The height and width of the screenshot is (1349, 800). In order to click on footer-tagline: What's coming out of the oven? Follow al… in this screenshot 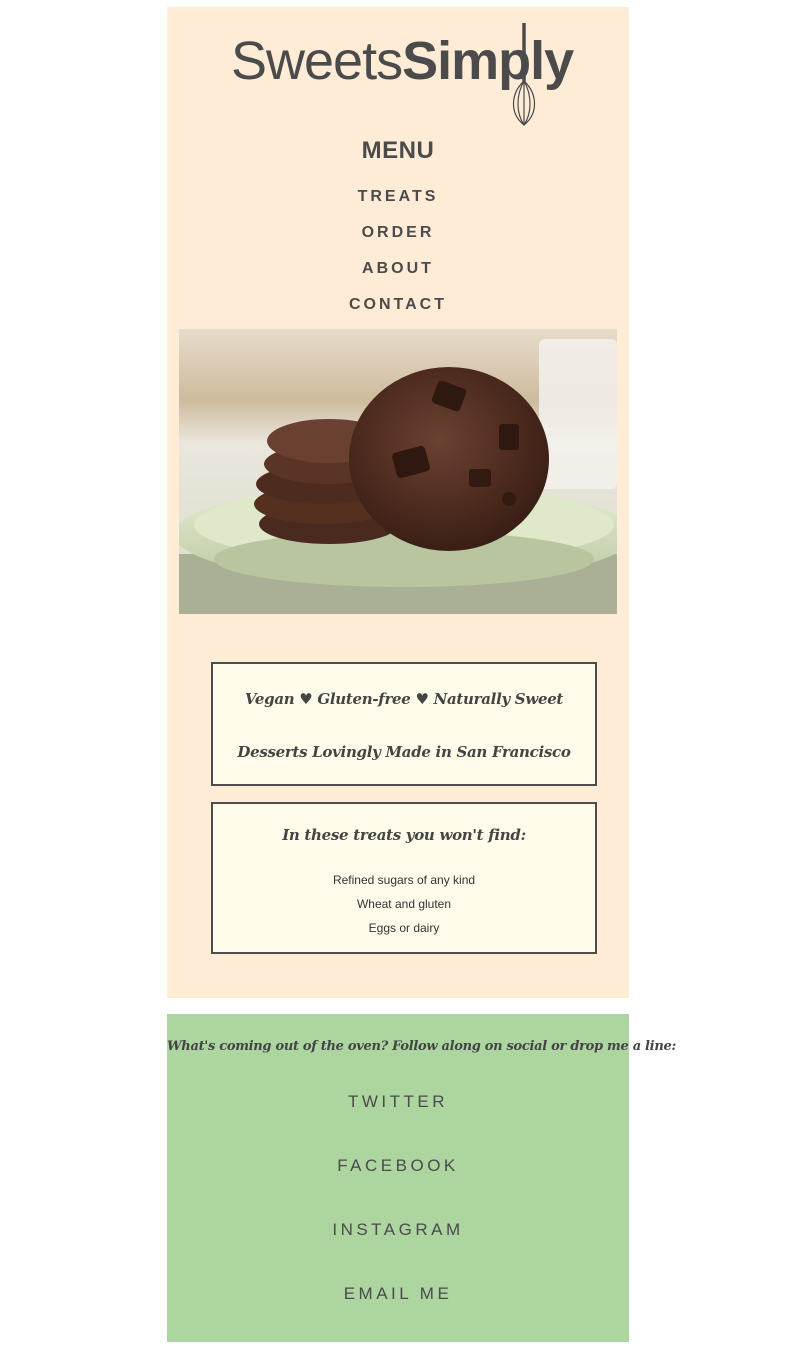, I will do `click(421, 1046)`.